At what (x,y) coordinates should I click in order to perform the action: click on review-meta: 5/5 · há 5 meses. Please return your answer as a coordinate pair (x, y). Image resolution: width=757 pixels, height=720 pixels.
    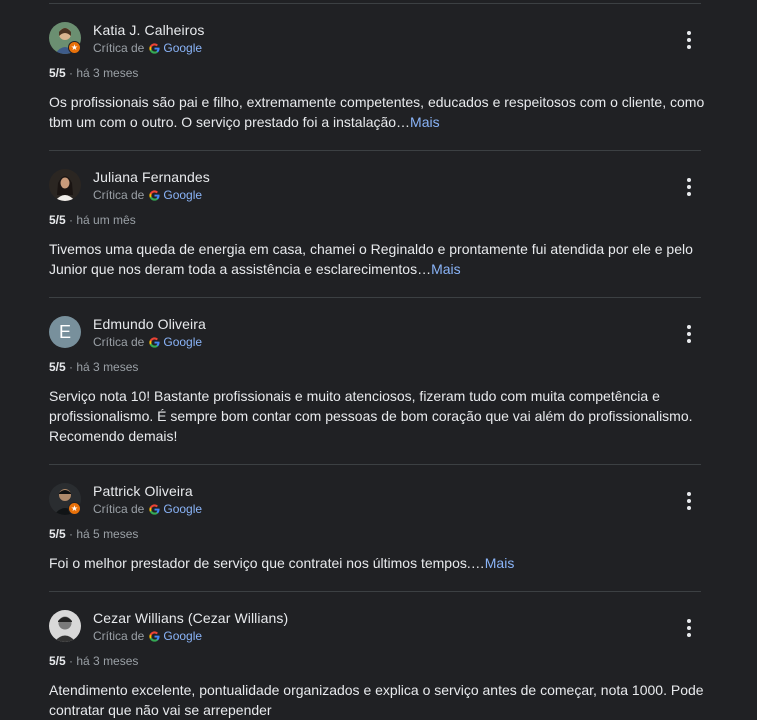
    Looking at the image, I should click on (93, 534).